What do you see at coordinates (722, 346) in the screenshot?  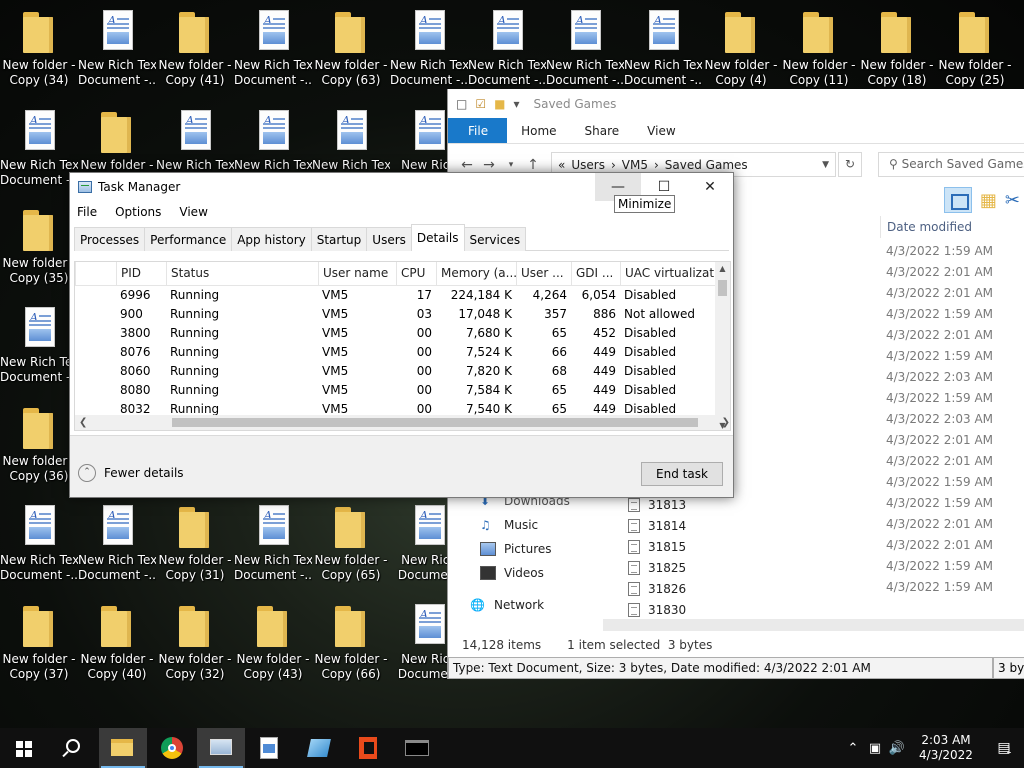 I see `vertical-scrollbar: ▲ ▼` at bounding box center [722, 346].